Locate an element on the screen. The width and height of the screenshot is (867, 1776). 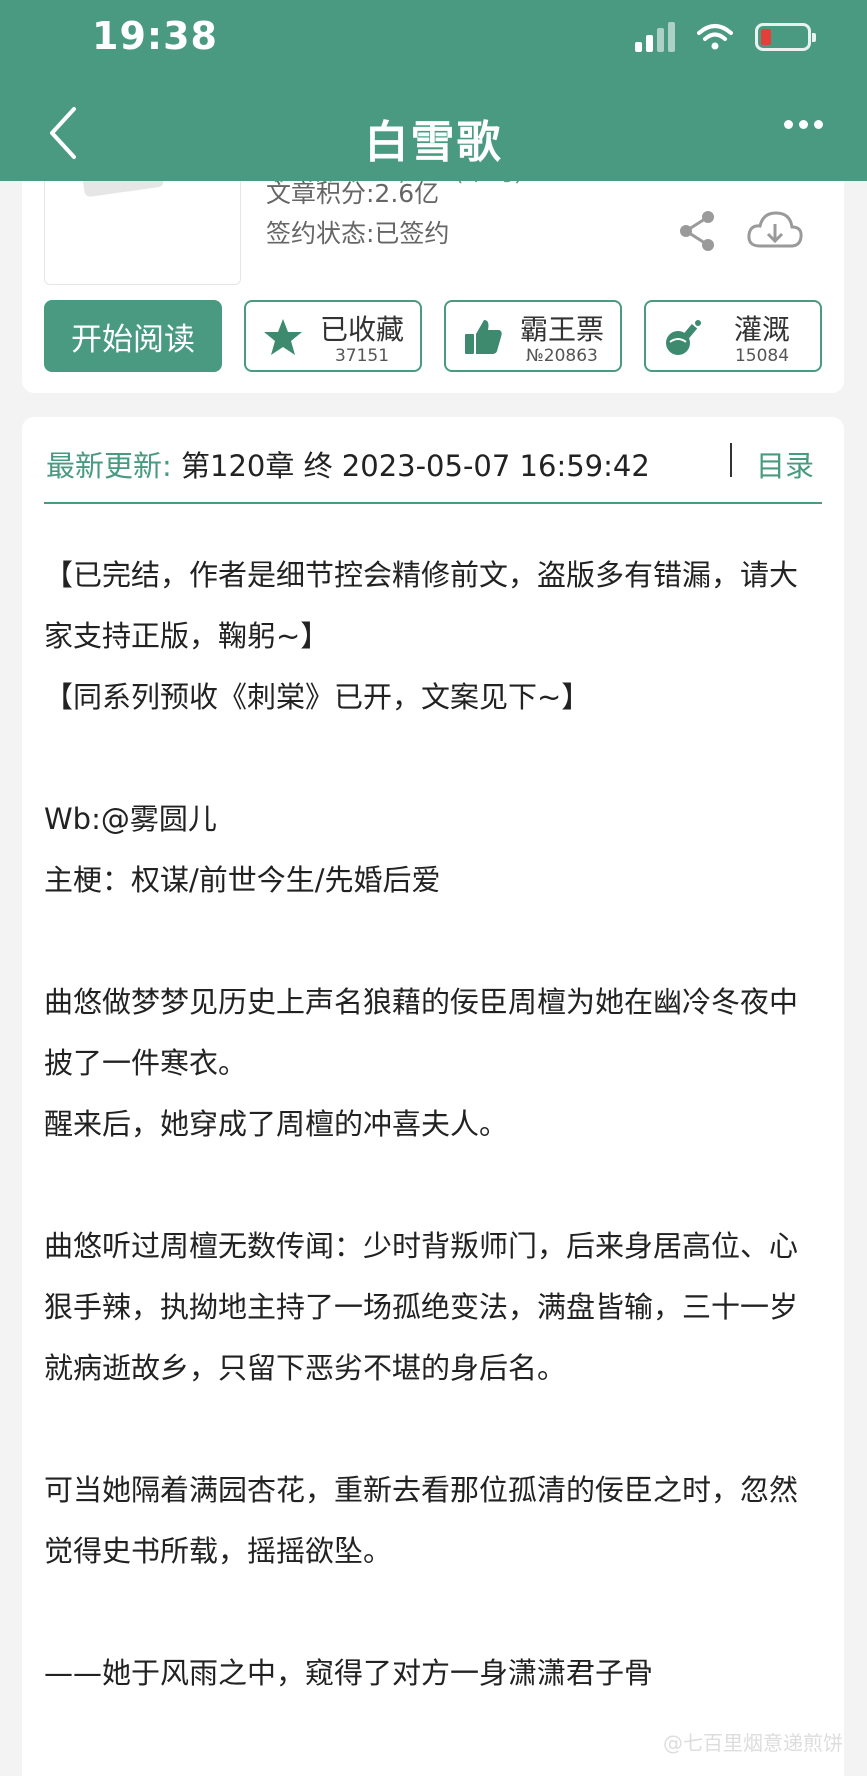
watermark: @七百里烟意递煎饼 is located at coordinates (753, 1743).